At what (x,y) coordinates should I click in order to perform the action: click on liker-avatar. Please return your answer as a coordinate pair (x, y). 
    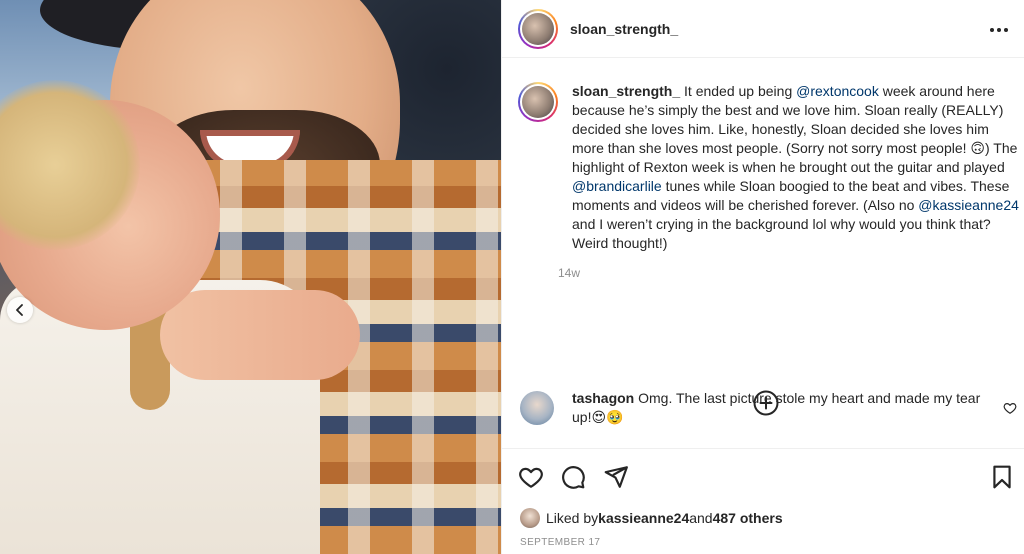
    Looking at the image, I should click on (530, 518).